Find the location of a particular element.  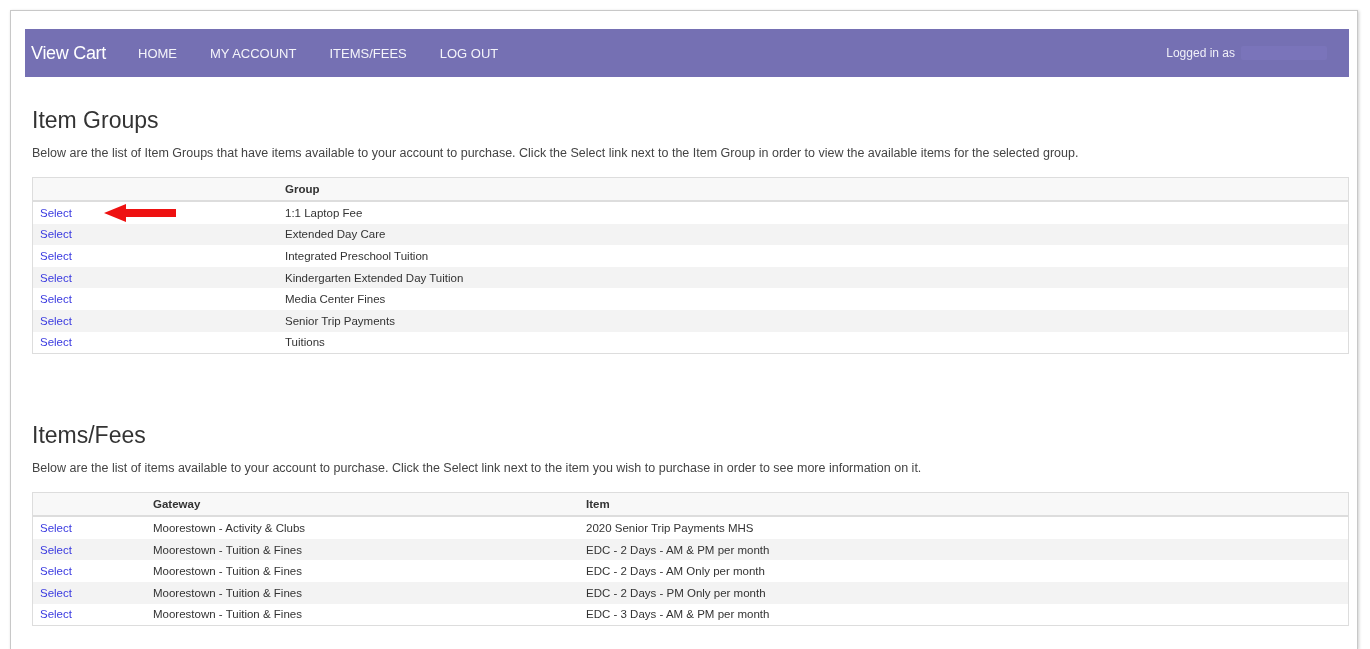

table-cell-text: Tuitions is located at coordinates (305, 342).